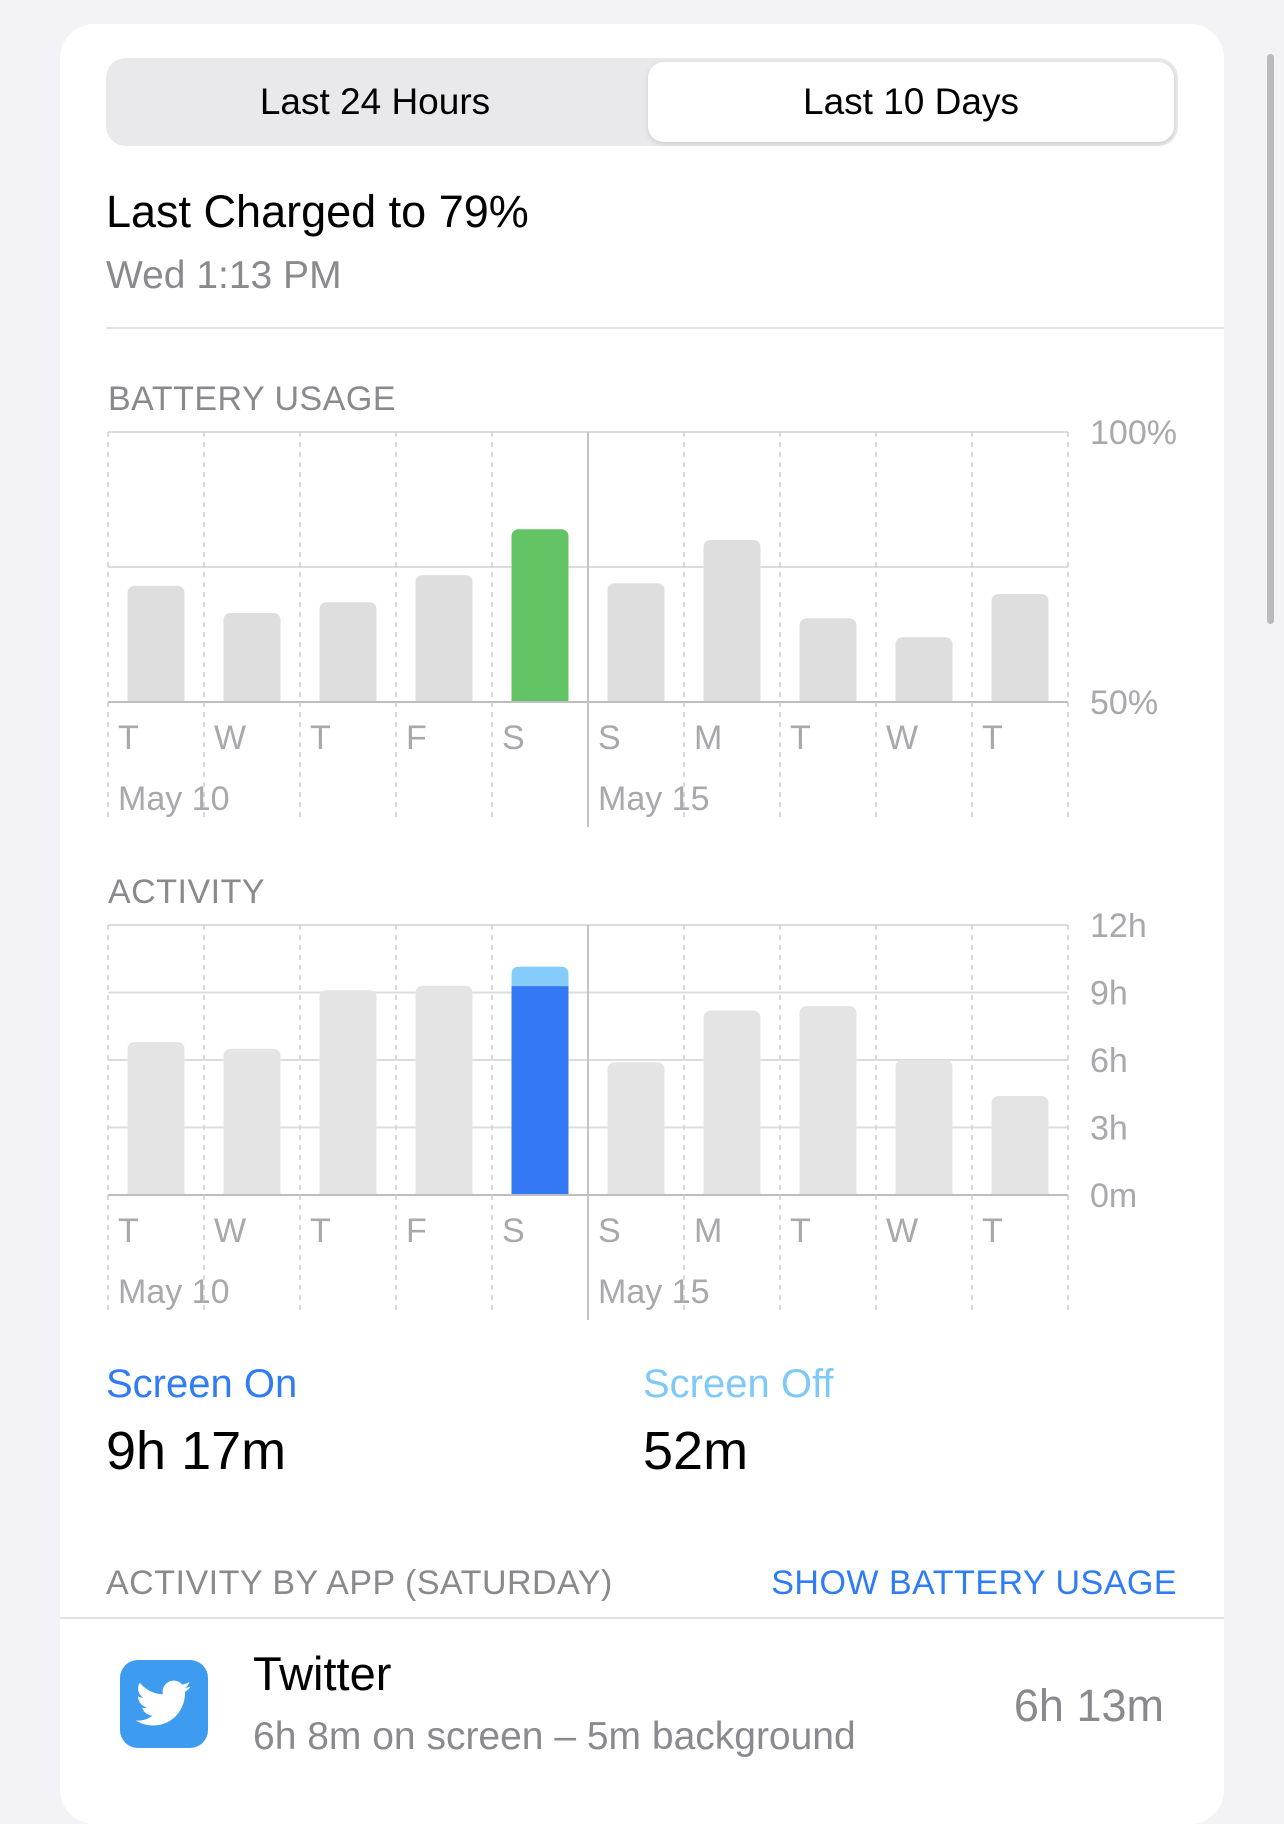 The width and height of the screenshot is (1284, 1824). Describe the element at coordinates (554, 1736) in the screenshot. I see `app-detail: 6h 8m on screen – 5m background` at that location.